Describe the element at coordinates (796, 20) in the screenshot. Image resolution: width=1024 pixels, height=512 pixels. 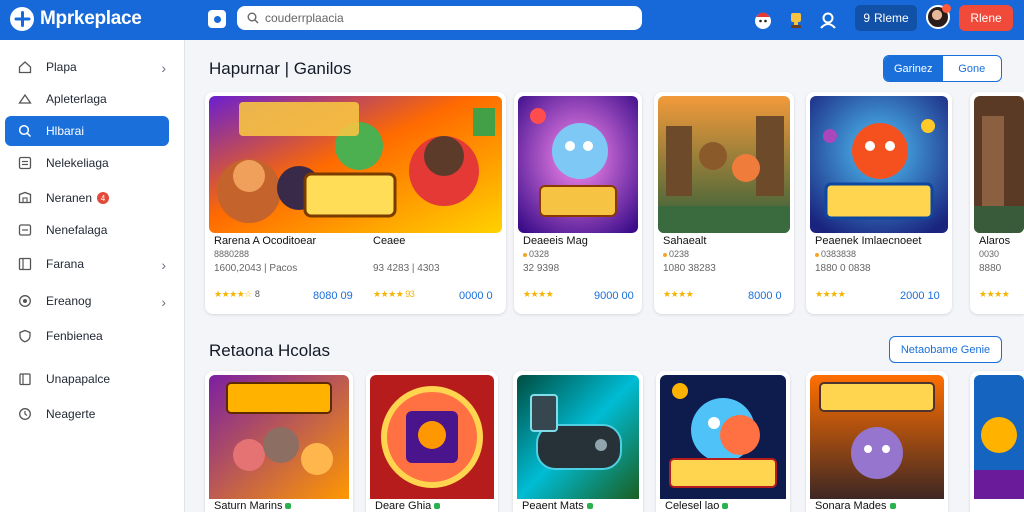
I see `trophy-icon` at that location.